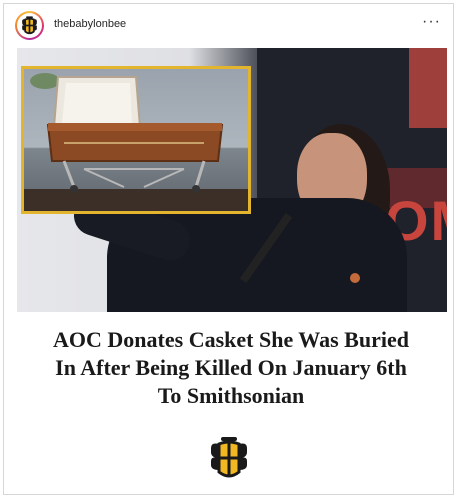 The width and height of the screenshot is (459, 500). Describe the element at coordinates (355, 278) in the screenshot. I see `lapel-pin` at that location.